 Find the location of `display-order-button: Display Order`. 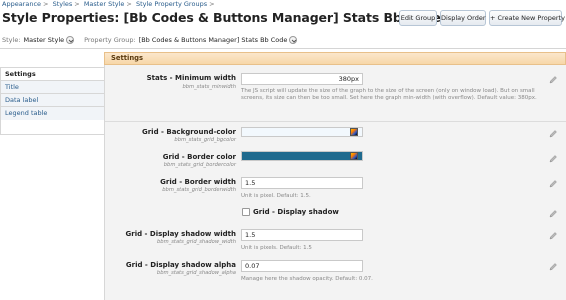

display-order-button: Display Order is located at coordinates (463, 18).